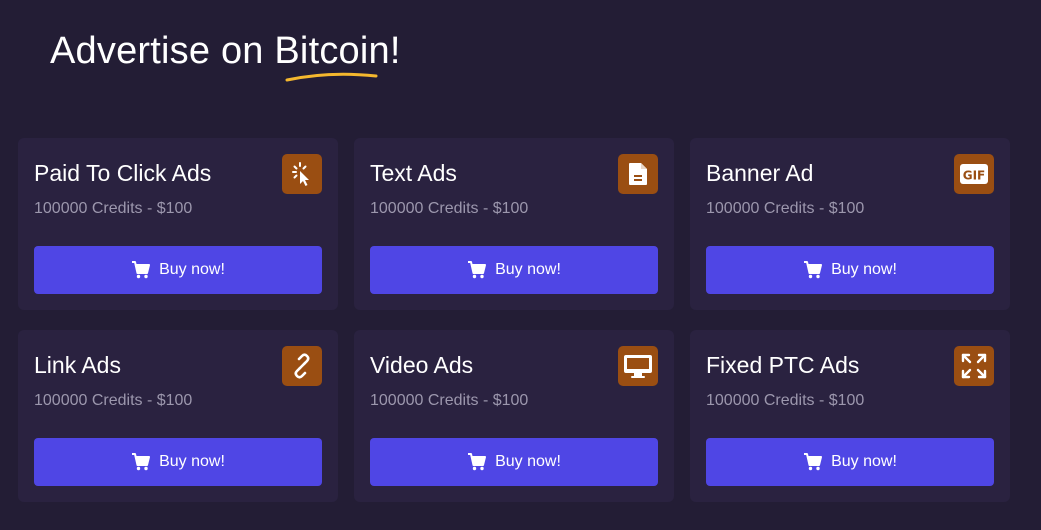  I want to click on monitor-icon, so click(638, 366).